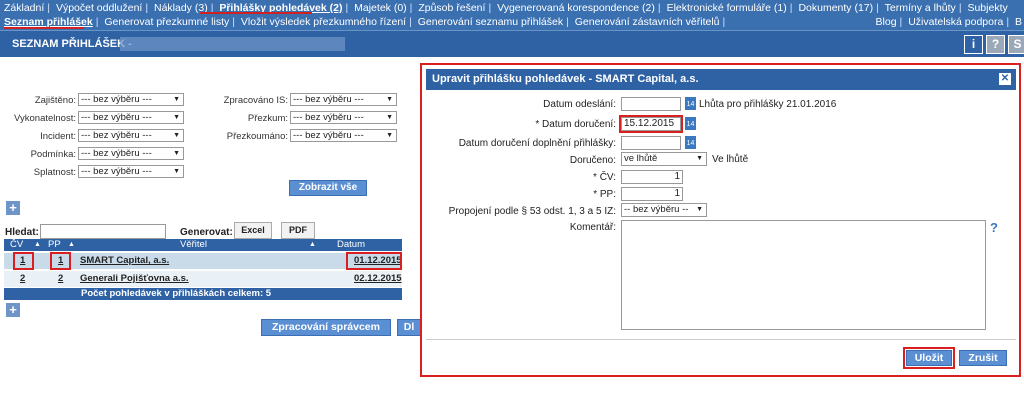 The image size is (1024, 406). Describe the element at coordinates (54, 172) in the screenshot. I see `filter-label-splatnost: Splatnost:` at that location.